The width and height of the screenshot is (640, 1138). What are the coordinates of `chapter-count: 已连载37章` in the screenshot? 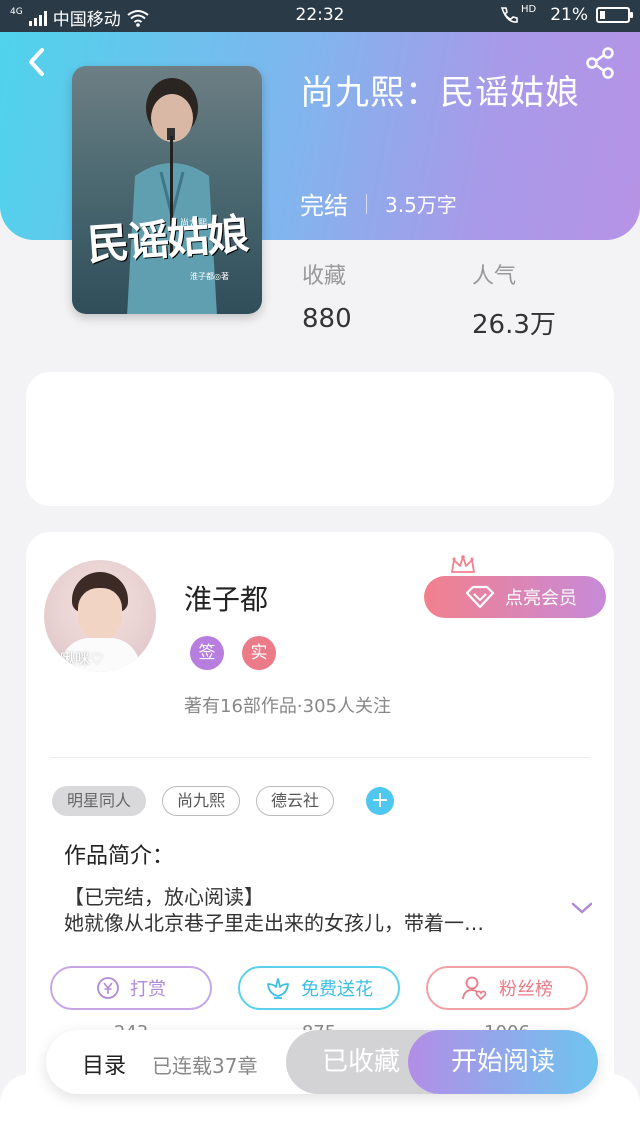 It's located at (205, 1066).